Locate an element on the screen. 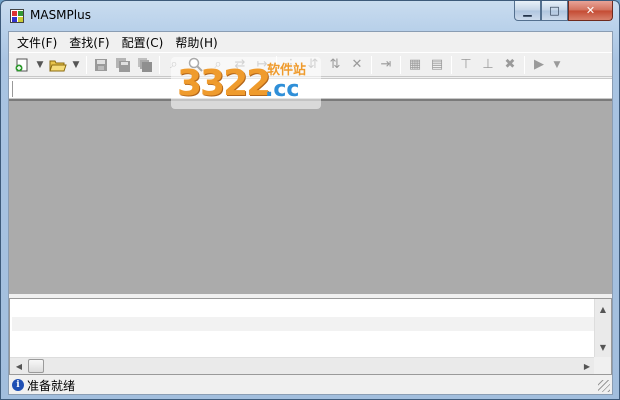 This screenshot has width=620, height=400. run-dropdown: ▼ is located at coordinates (557, 65).